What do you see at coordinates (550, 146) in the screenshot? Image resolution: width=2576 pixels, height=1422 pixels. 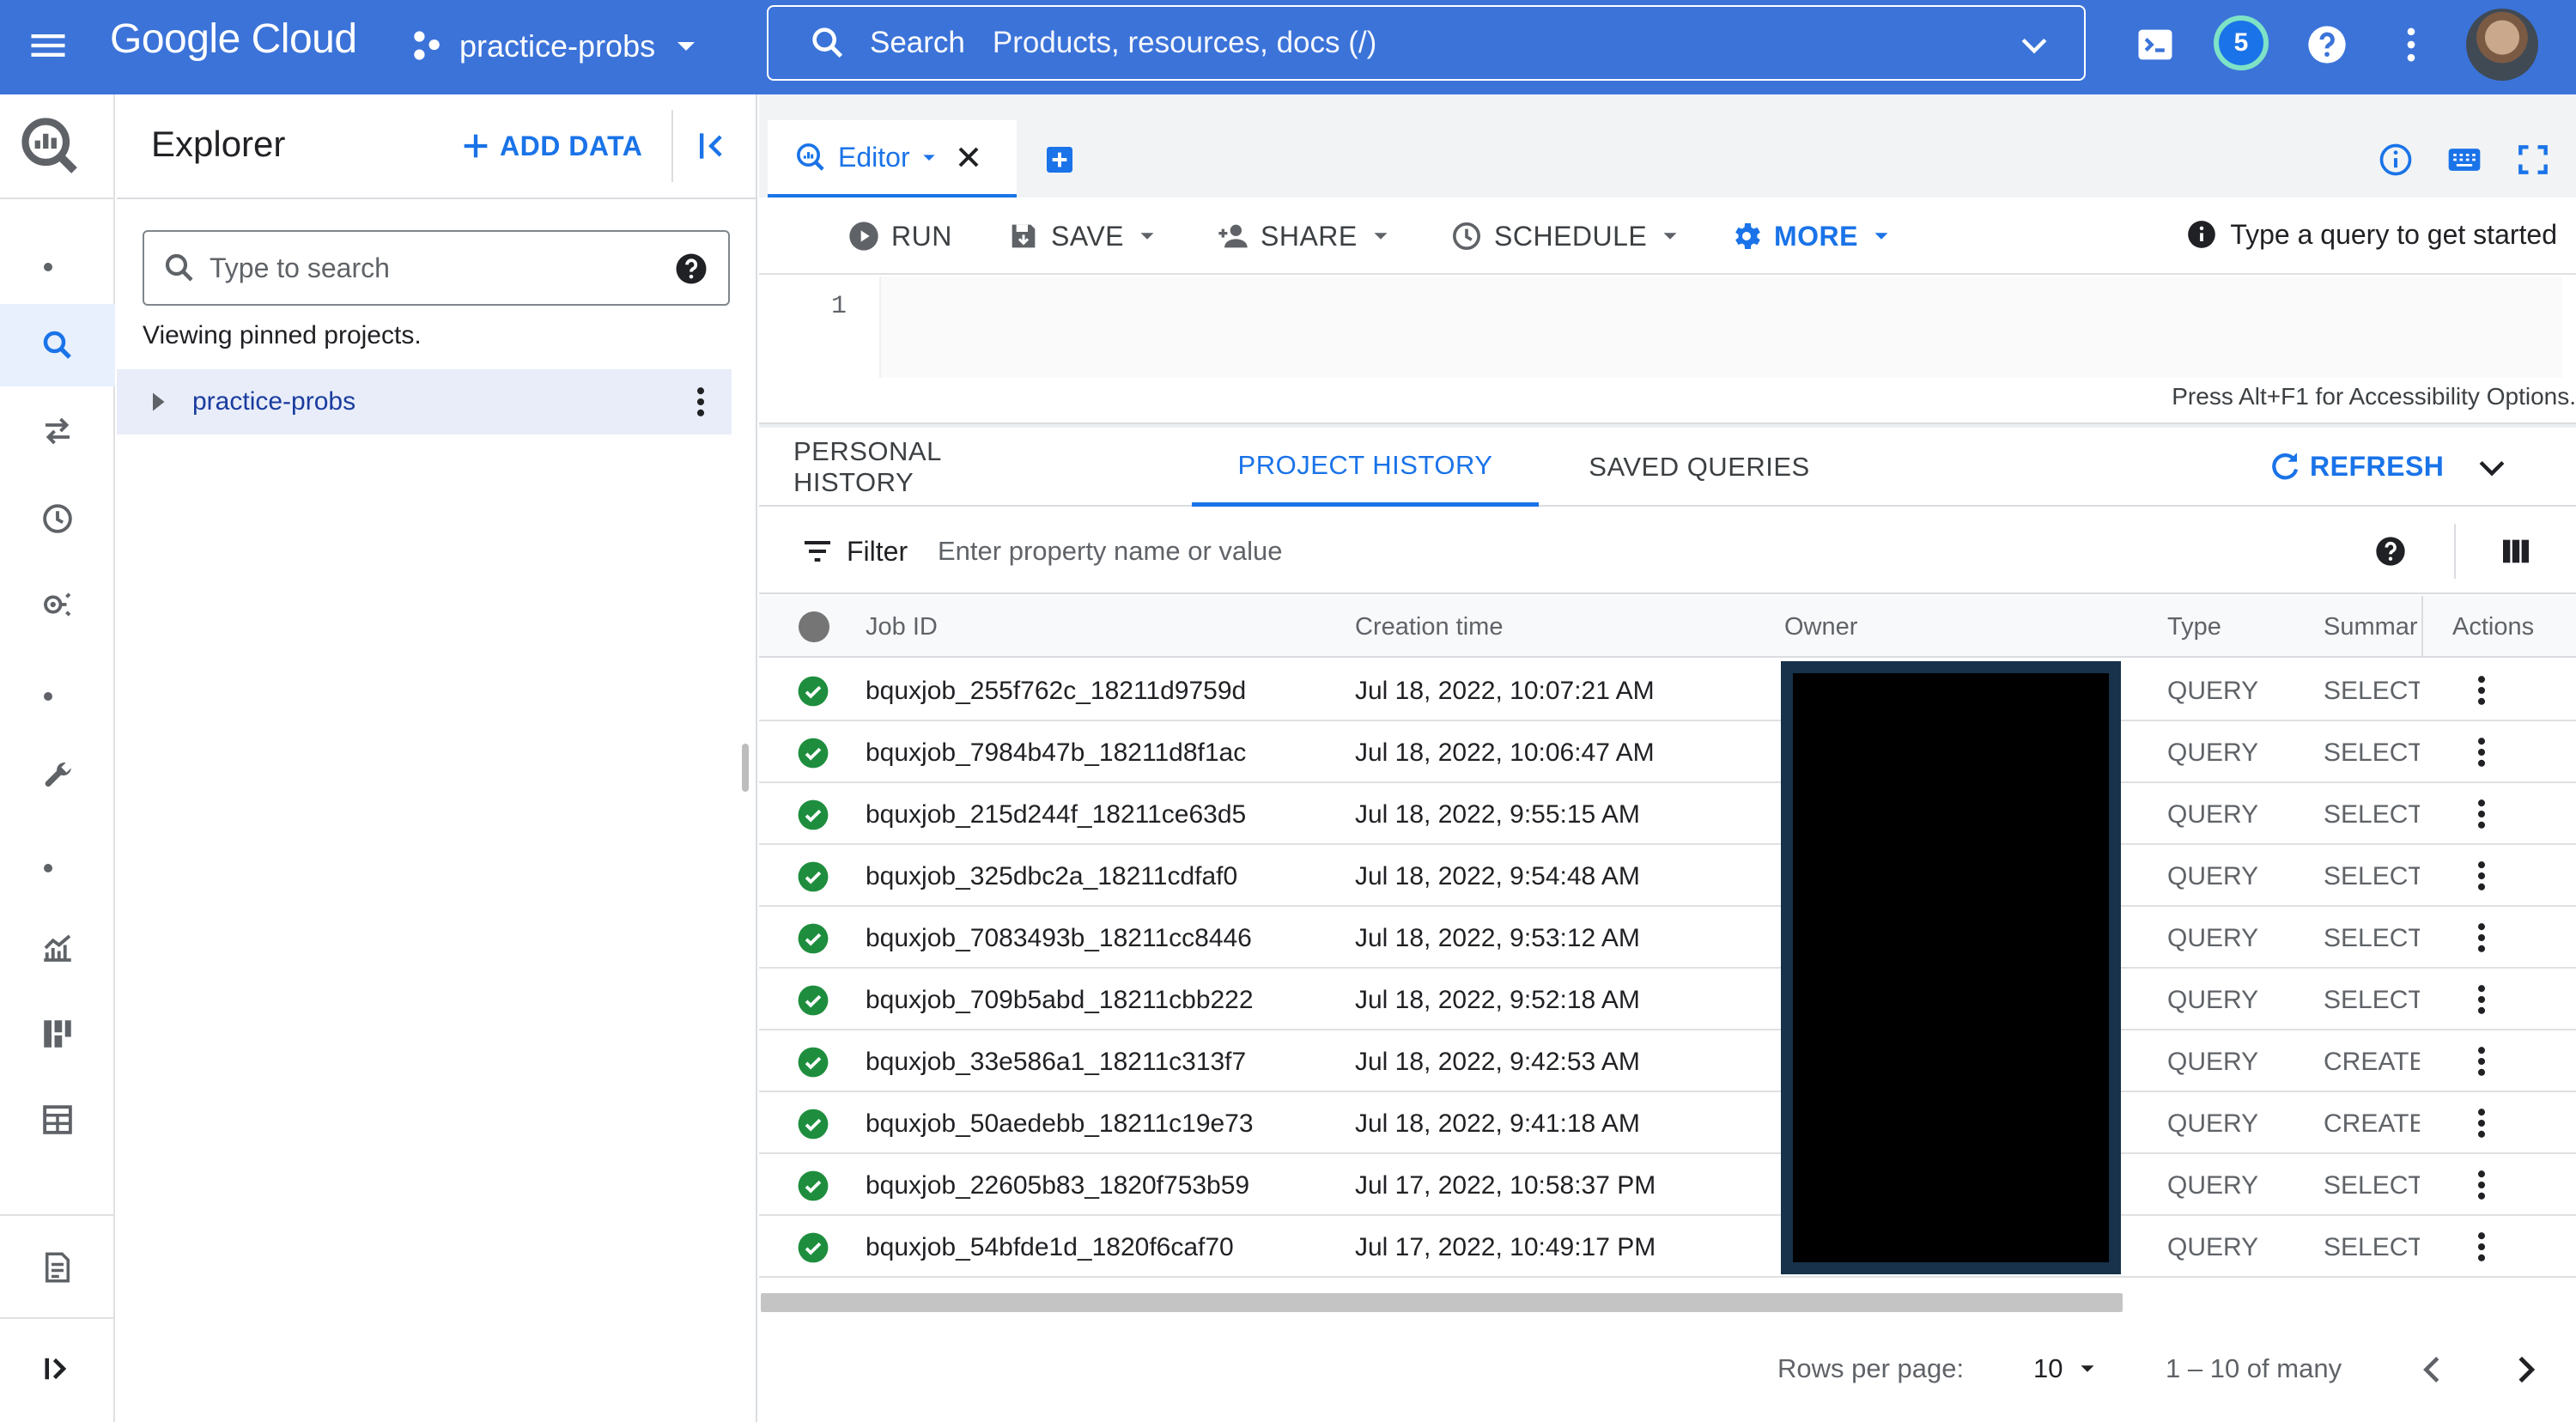 I see `add-data-button: ADD DATA` at bounding box center [550, 146].